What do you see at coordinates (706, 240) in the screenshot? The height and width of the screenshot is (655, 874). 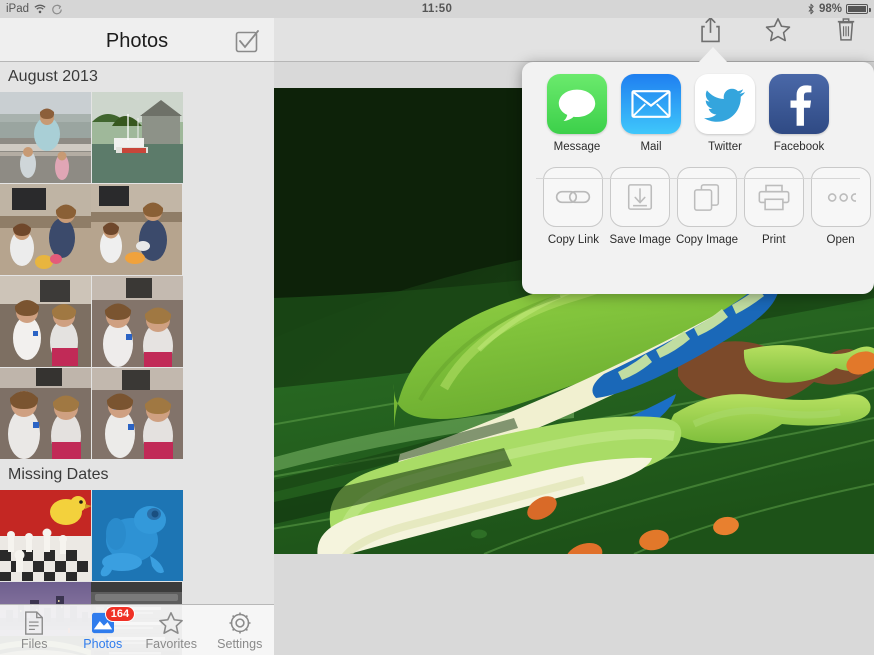 I see `action-label: Copy Image` at bounding box center [706, 240].